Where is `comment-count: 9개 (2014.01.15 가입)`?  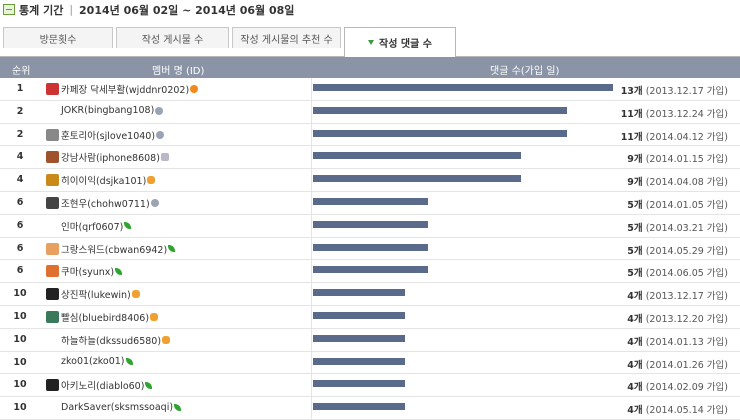 comment-count: 9개 (2014.01.15 가입) is located at coordinates (677, 158).